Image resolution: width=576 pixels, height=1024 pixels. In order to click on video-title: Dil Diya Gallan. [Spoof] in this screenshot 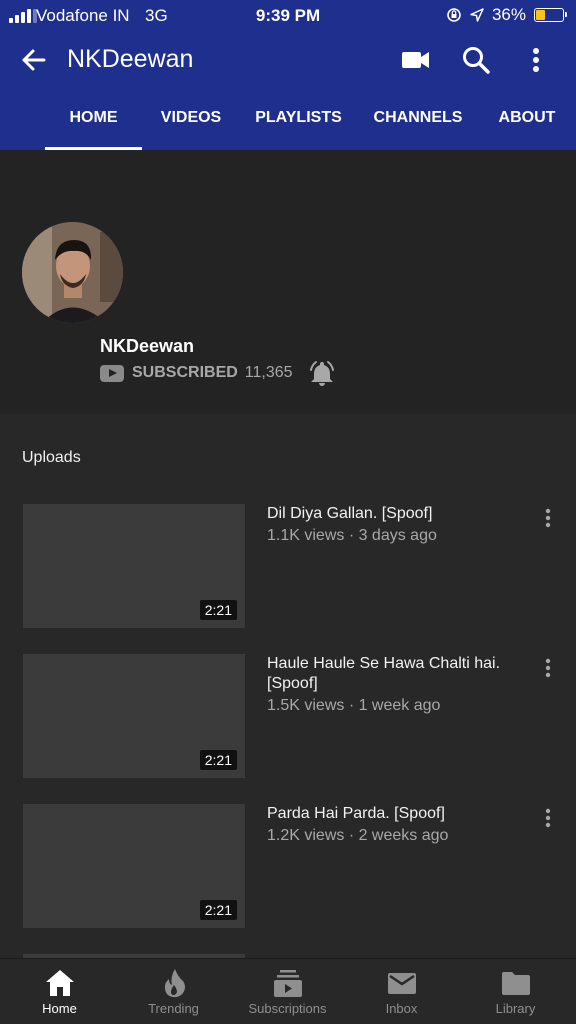, I will do `click(392, 514)`.